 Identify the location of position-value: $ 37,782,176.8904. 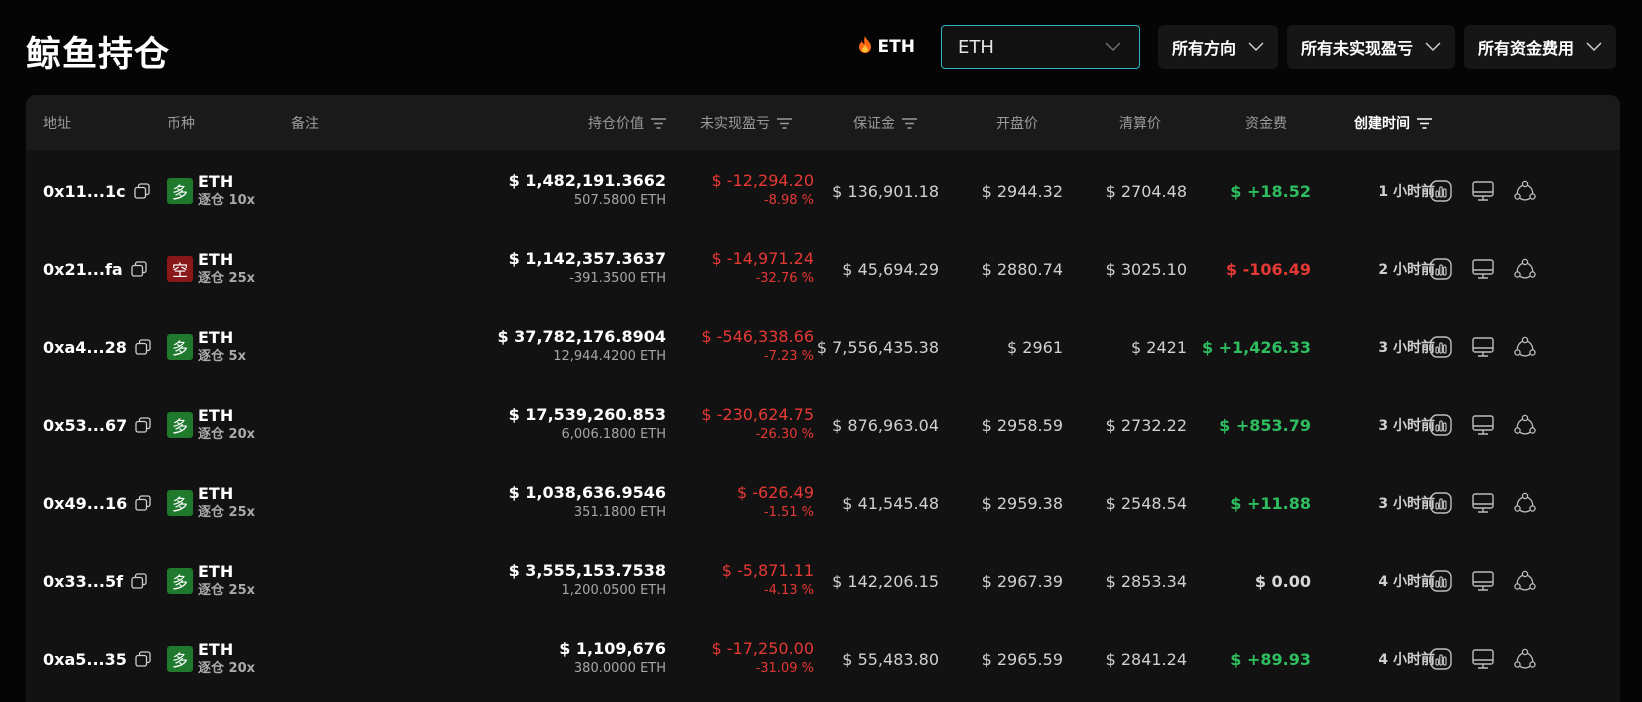
(581, 336).